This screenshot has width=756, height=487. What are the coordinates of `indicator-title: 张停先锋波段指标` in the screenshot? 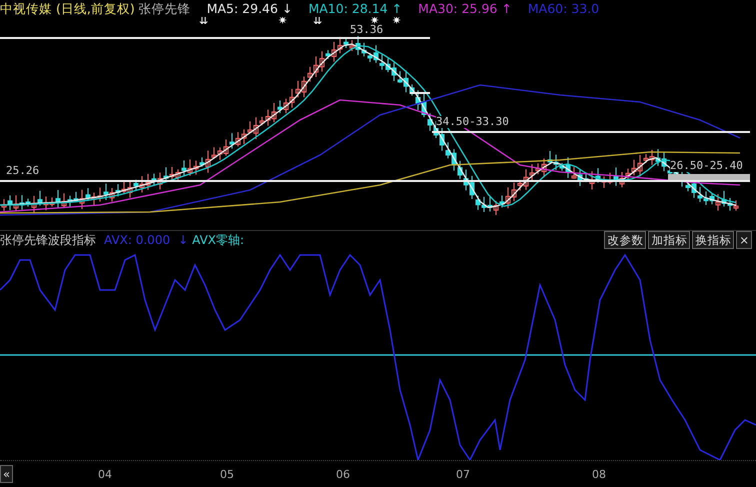 It's located at (48, 240).